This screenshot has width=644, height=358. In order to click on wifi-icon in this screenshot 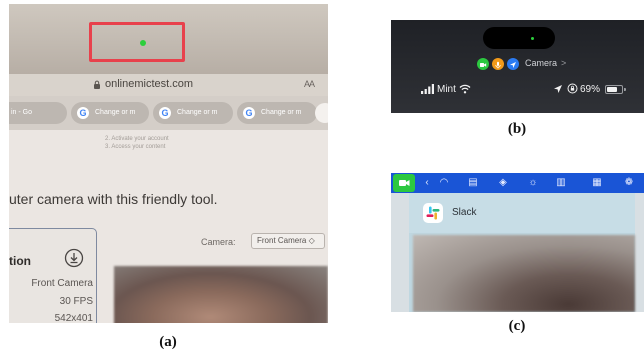, I will do `click(465, 89)`.